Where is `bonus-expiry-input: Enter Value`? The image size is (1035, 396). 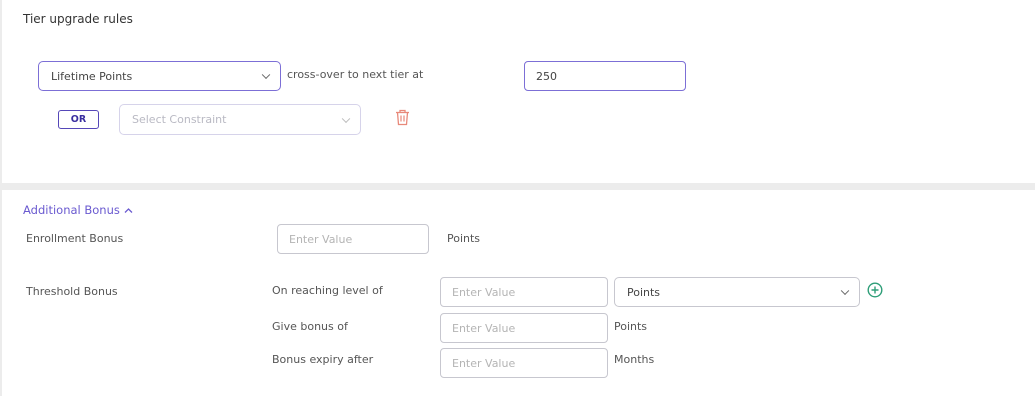 bonus-expiry-input: Enter Value is located at coordinates (524, 363).